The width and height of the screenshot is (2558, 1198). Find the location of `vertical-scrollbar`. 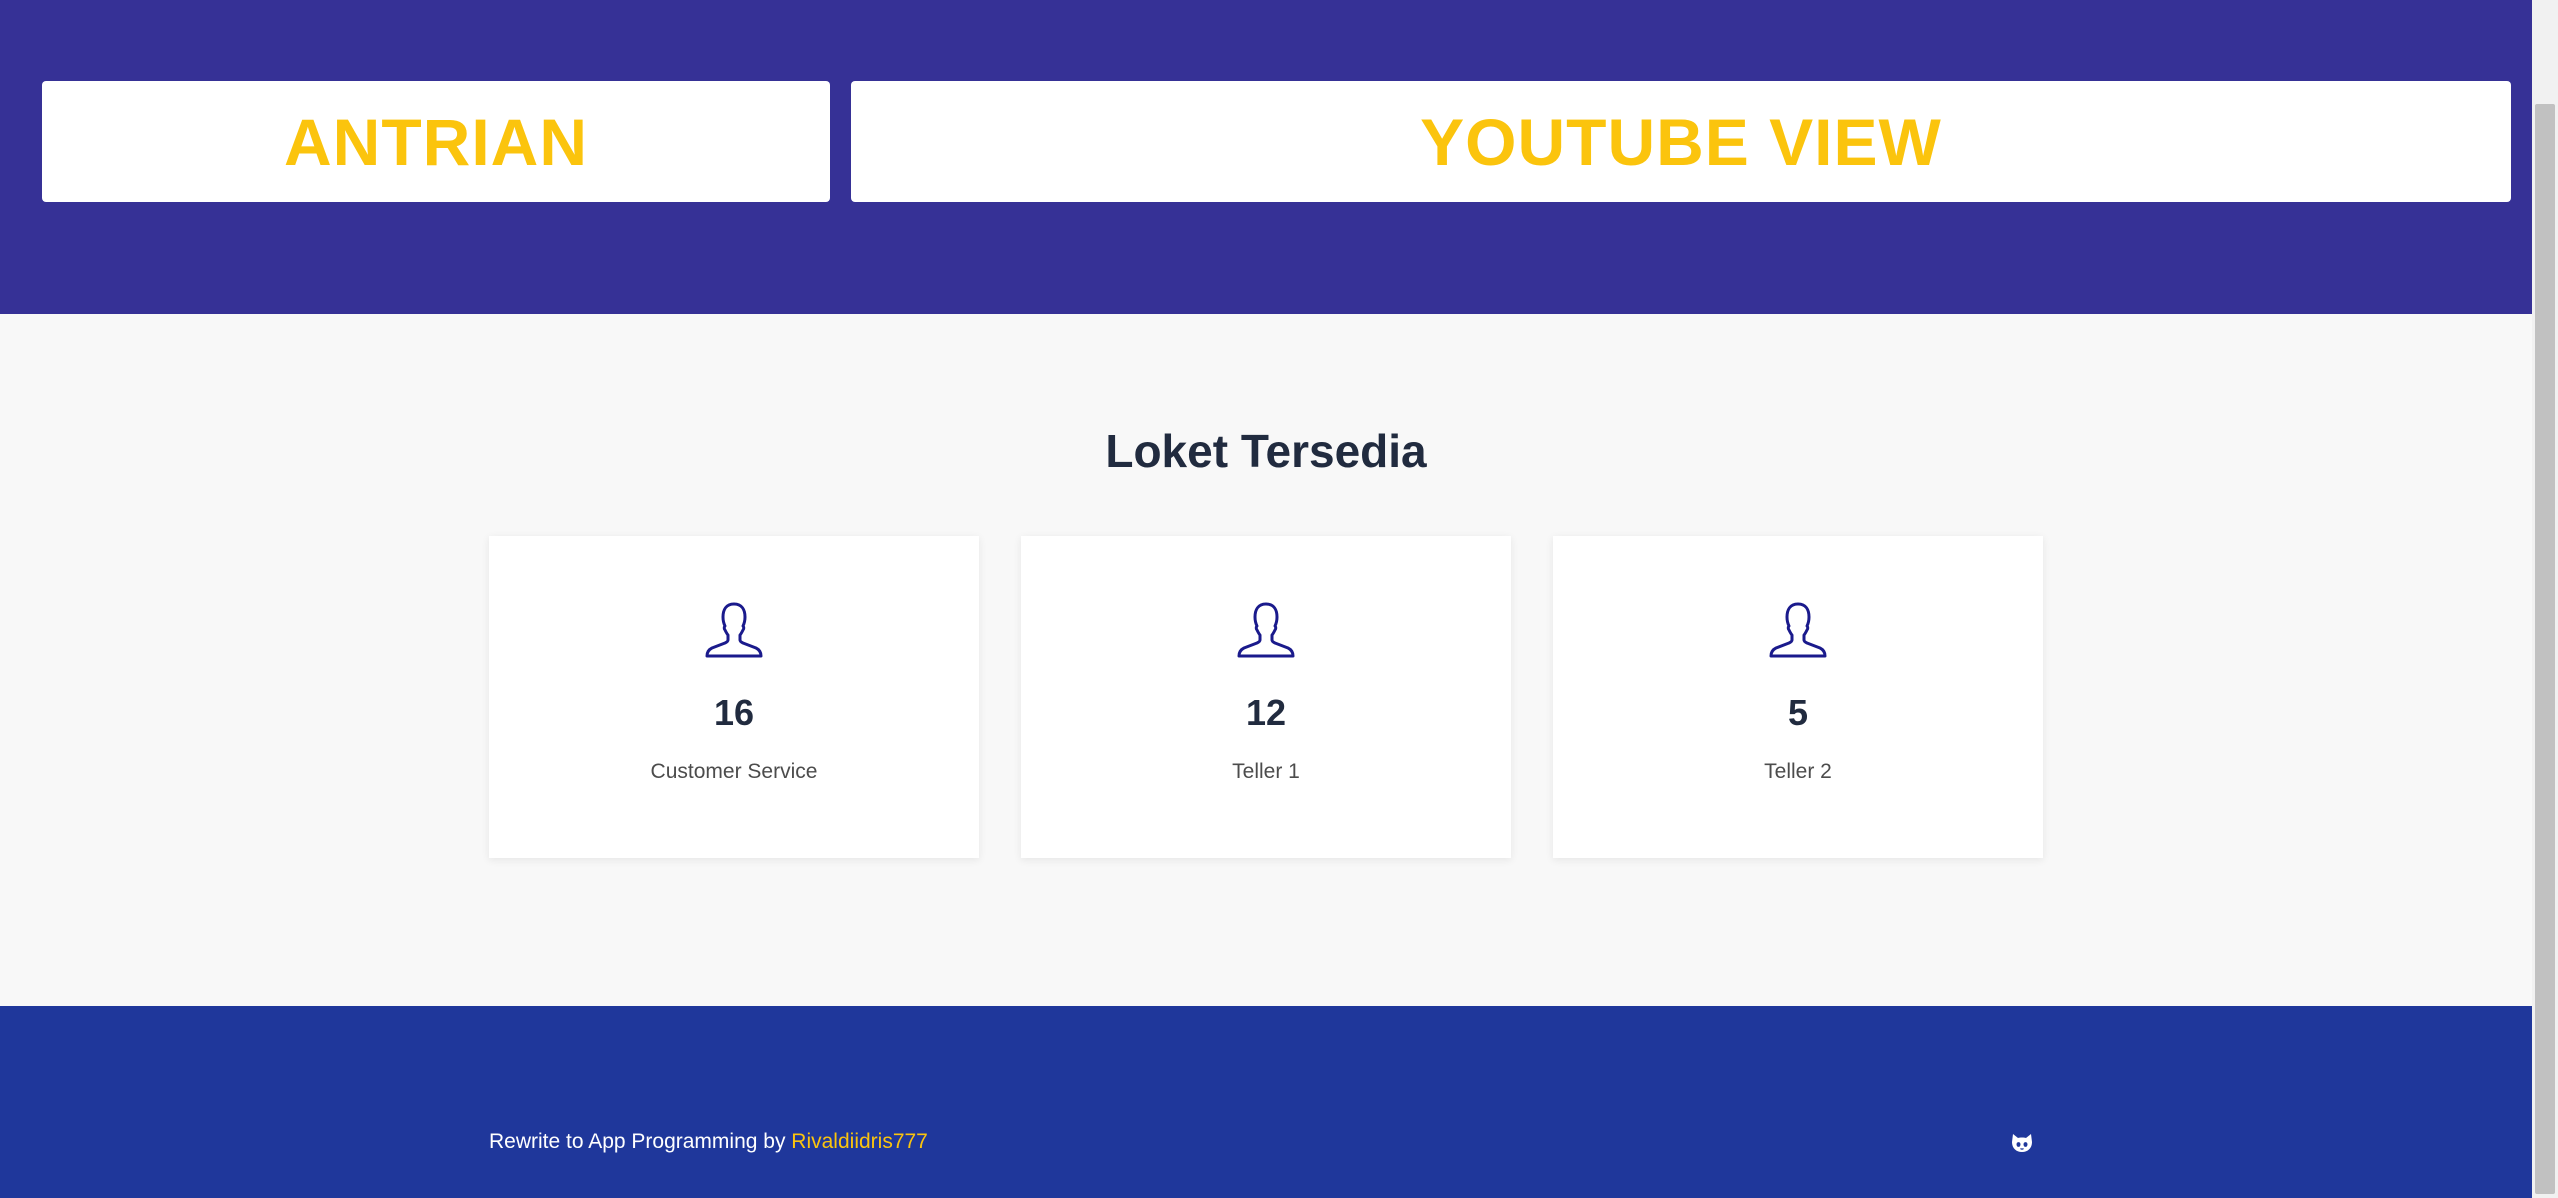

vertical-scrollbar is located at coordinates (2545, 599).